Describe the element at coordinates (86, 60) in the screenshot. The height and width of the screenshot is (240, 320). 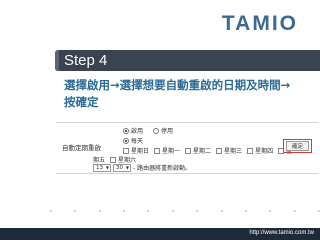
I see `step-title: Step 4` at that location.